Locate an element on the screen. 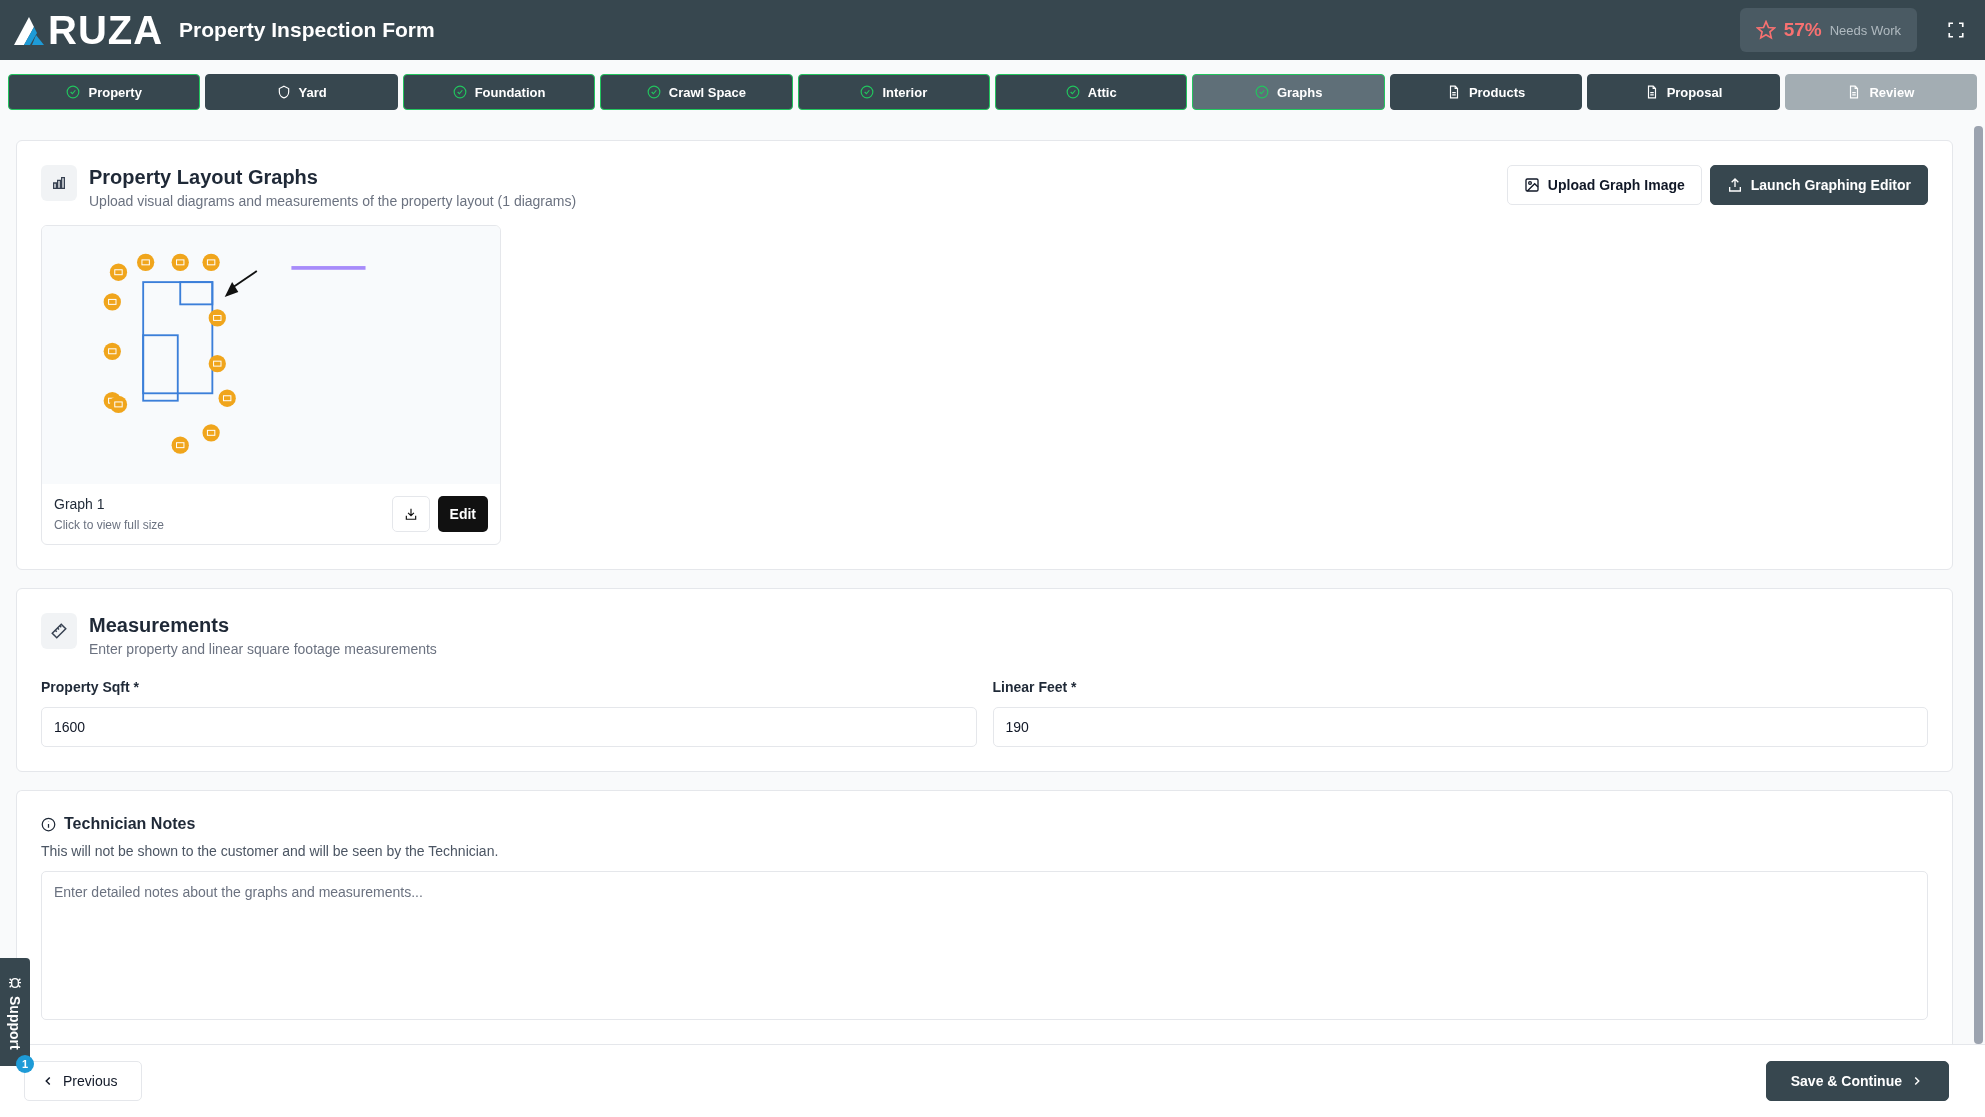 This screenshot has height=1117, width=1985. upload-graph-button: Upload Graph Image is located at coordinates (1604, 185).